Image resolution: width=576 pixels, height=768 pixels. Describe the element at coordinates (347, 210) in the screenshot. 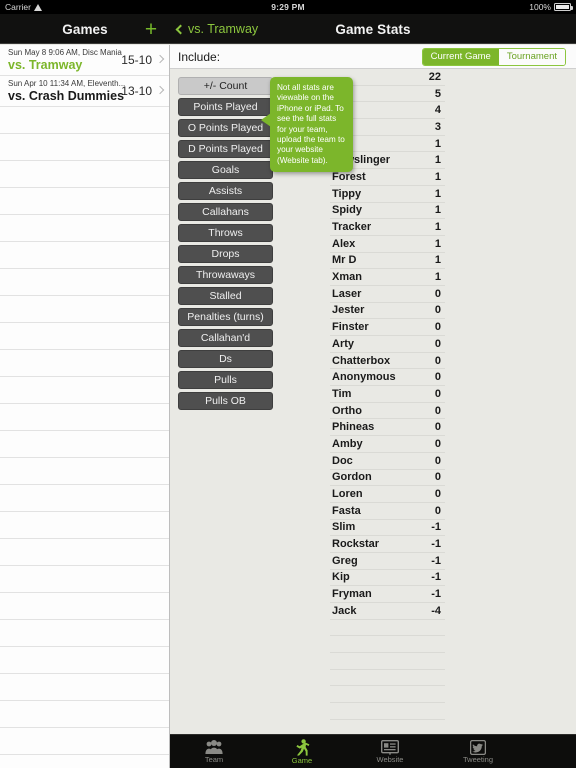

I see `player-name: Spidy` at that location.